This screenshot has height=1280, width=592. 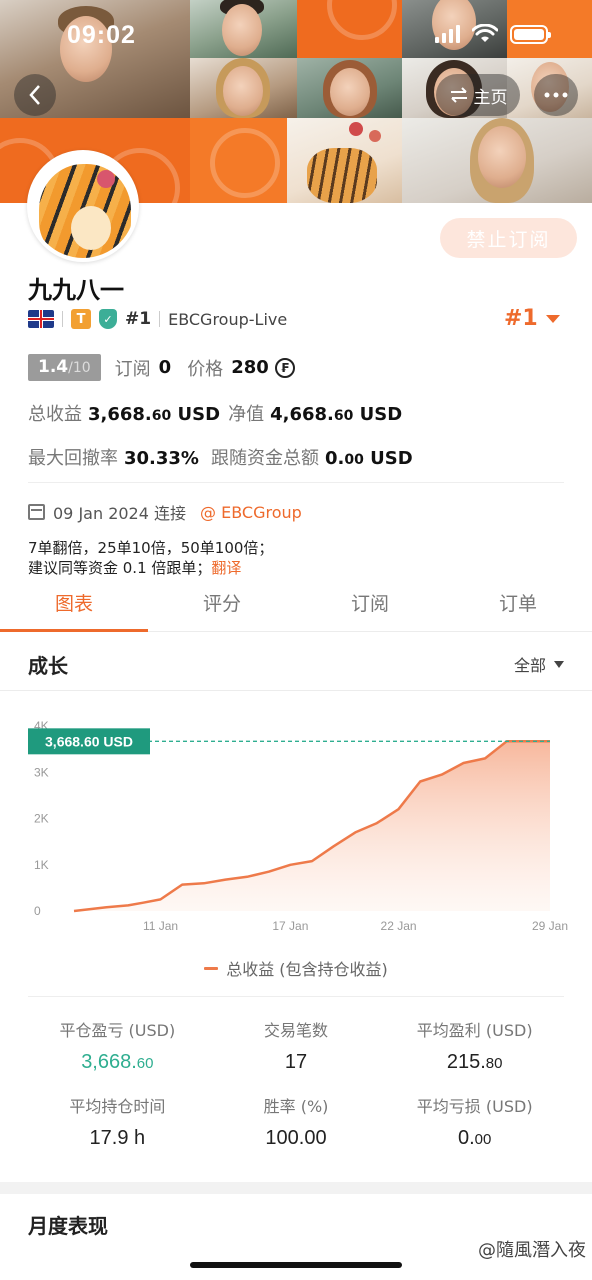 What do you see at coordinates (222, 606) in the screenshot?
I see `tab-rating: 评分` at bounding box center [222, 606].